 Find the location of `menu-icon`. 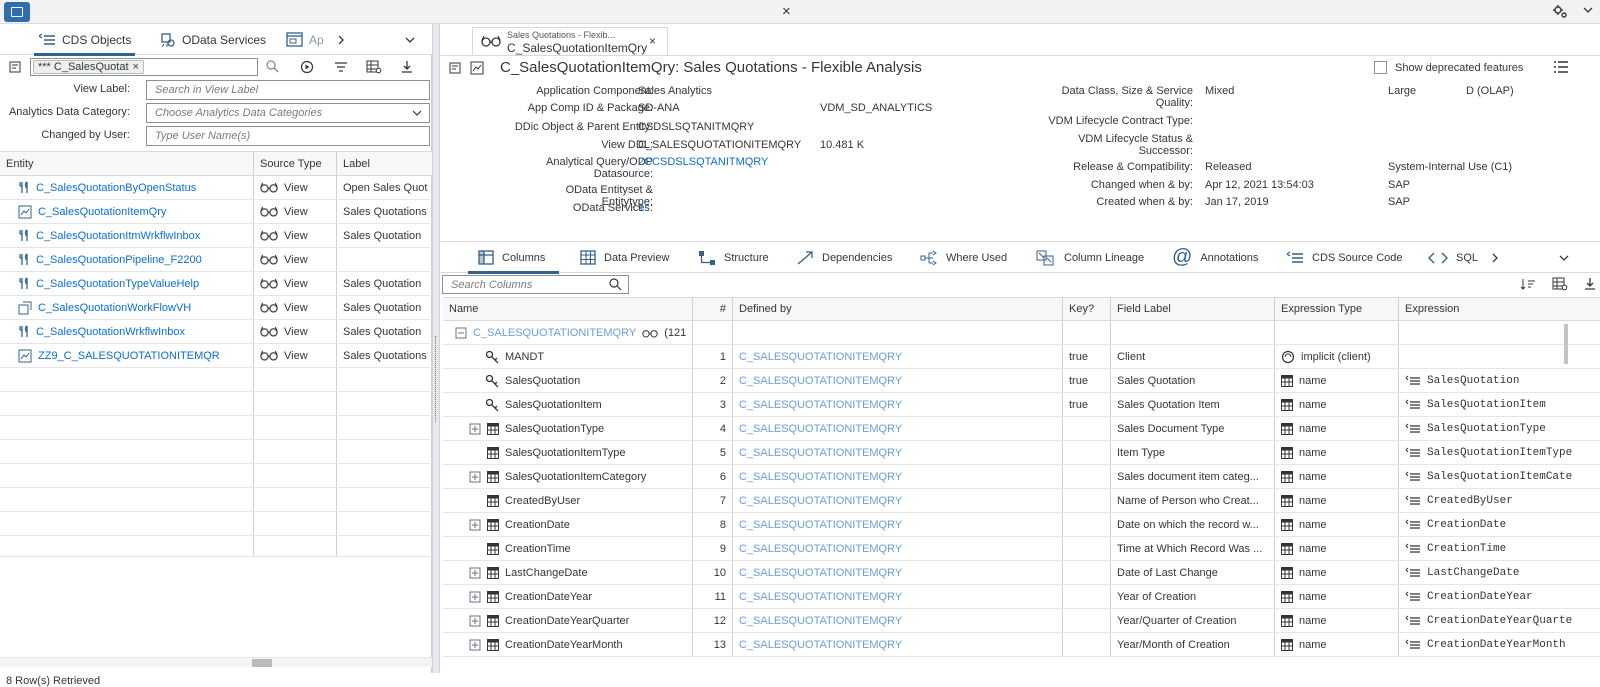

menu-icon is located at coordinates (1561, 67).